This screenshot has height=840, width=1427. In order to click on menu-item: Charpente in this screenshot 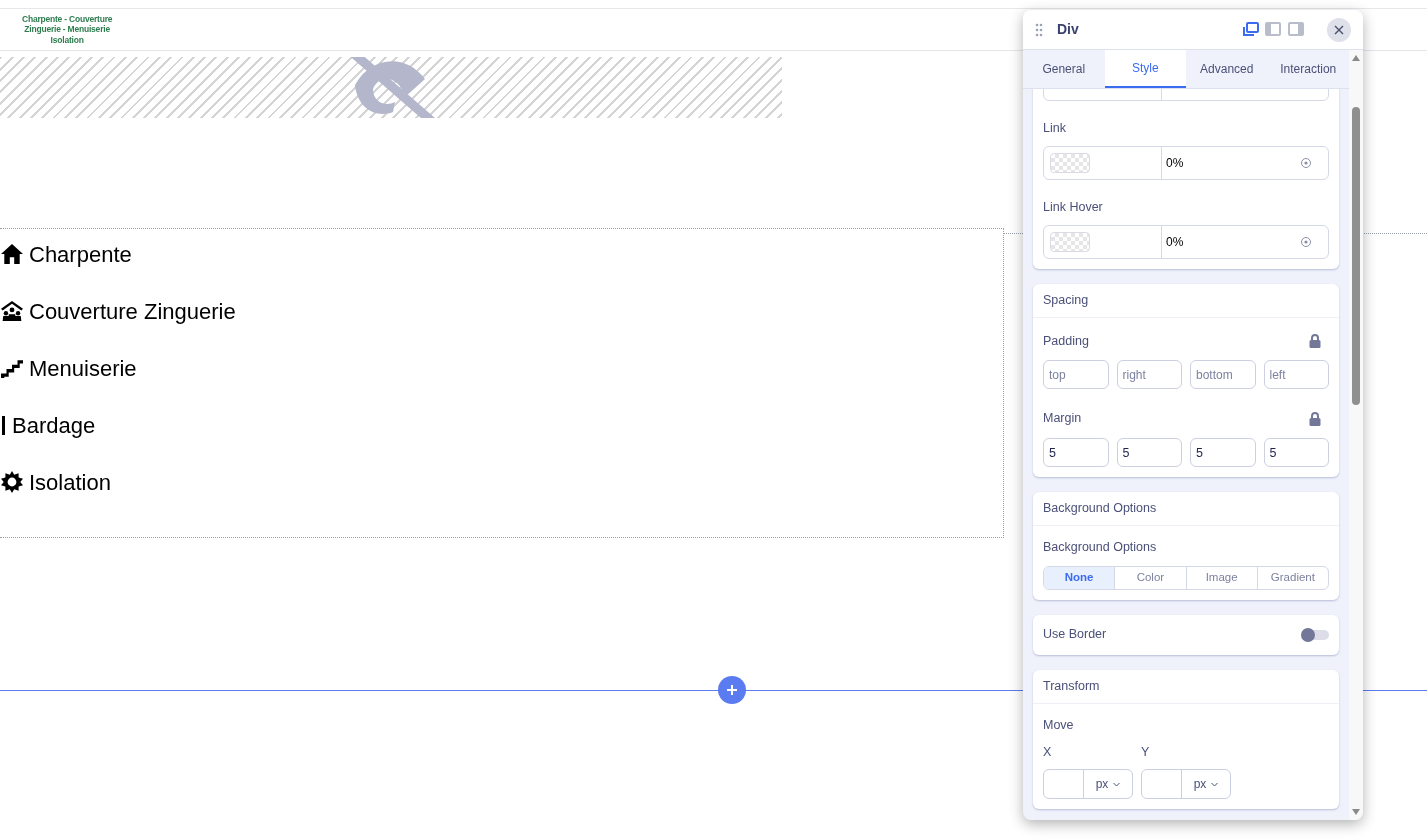, I will do `click(80, 254)`.